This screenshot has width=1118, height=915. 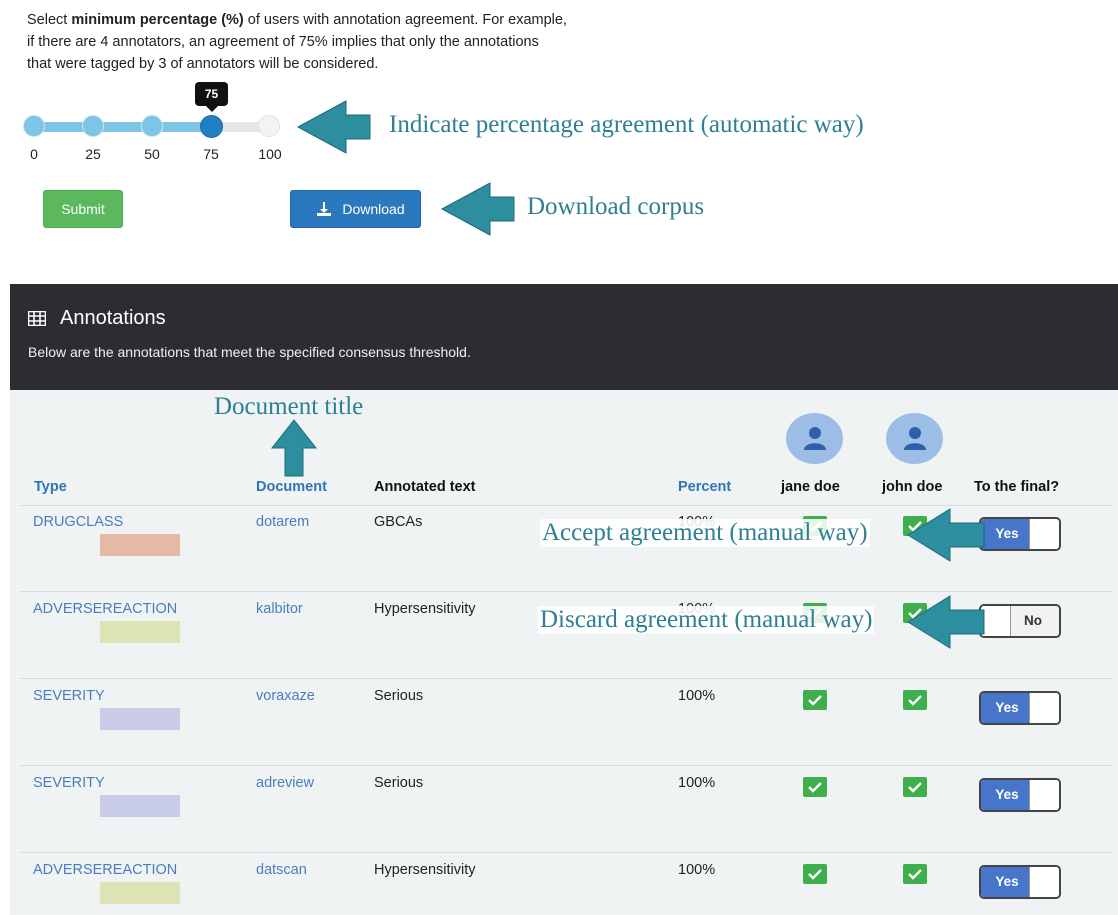 I want to click on type-link: DRUGCLASS, so click(x=78, y=522).